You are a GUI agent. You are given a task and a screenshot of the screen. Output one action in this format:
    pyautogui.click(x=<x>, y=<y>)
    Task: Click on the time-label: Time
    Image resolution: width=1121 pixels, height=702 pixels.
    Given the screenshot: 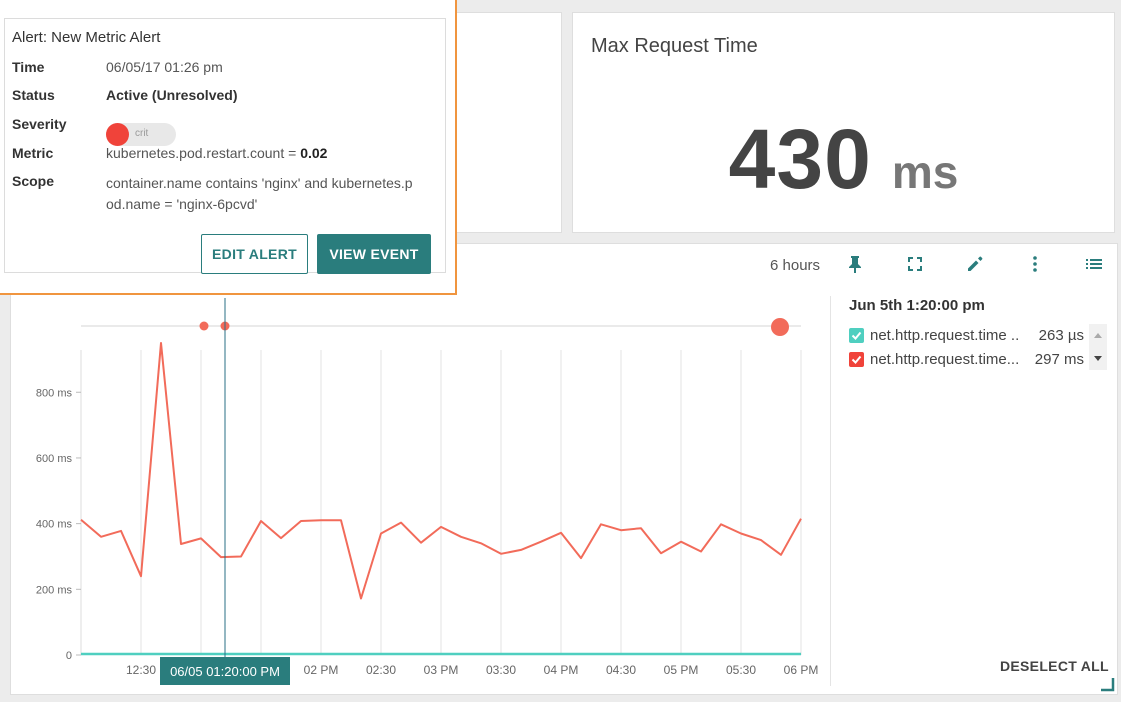 What is the action you would take?
    pyautogui.click(x=28, y=67)
    